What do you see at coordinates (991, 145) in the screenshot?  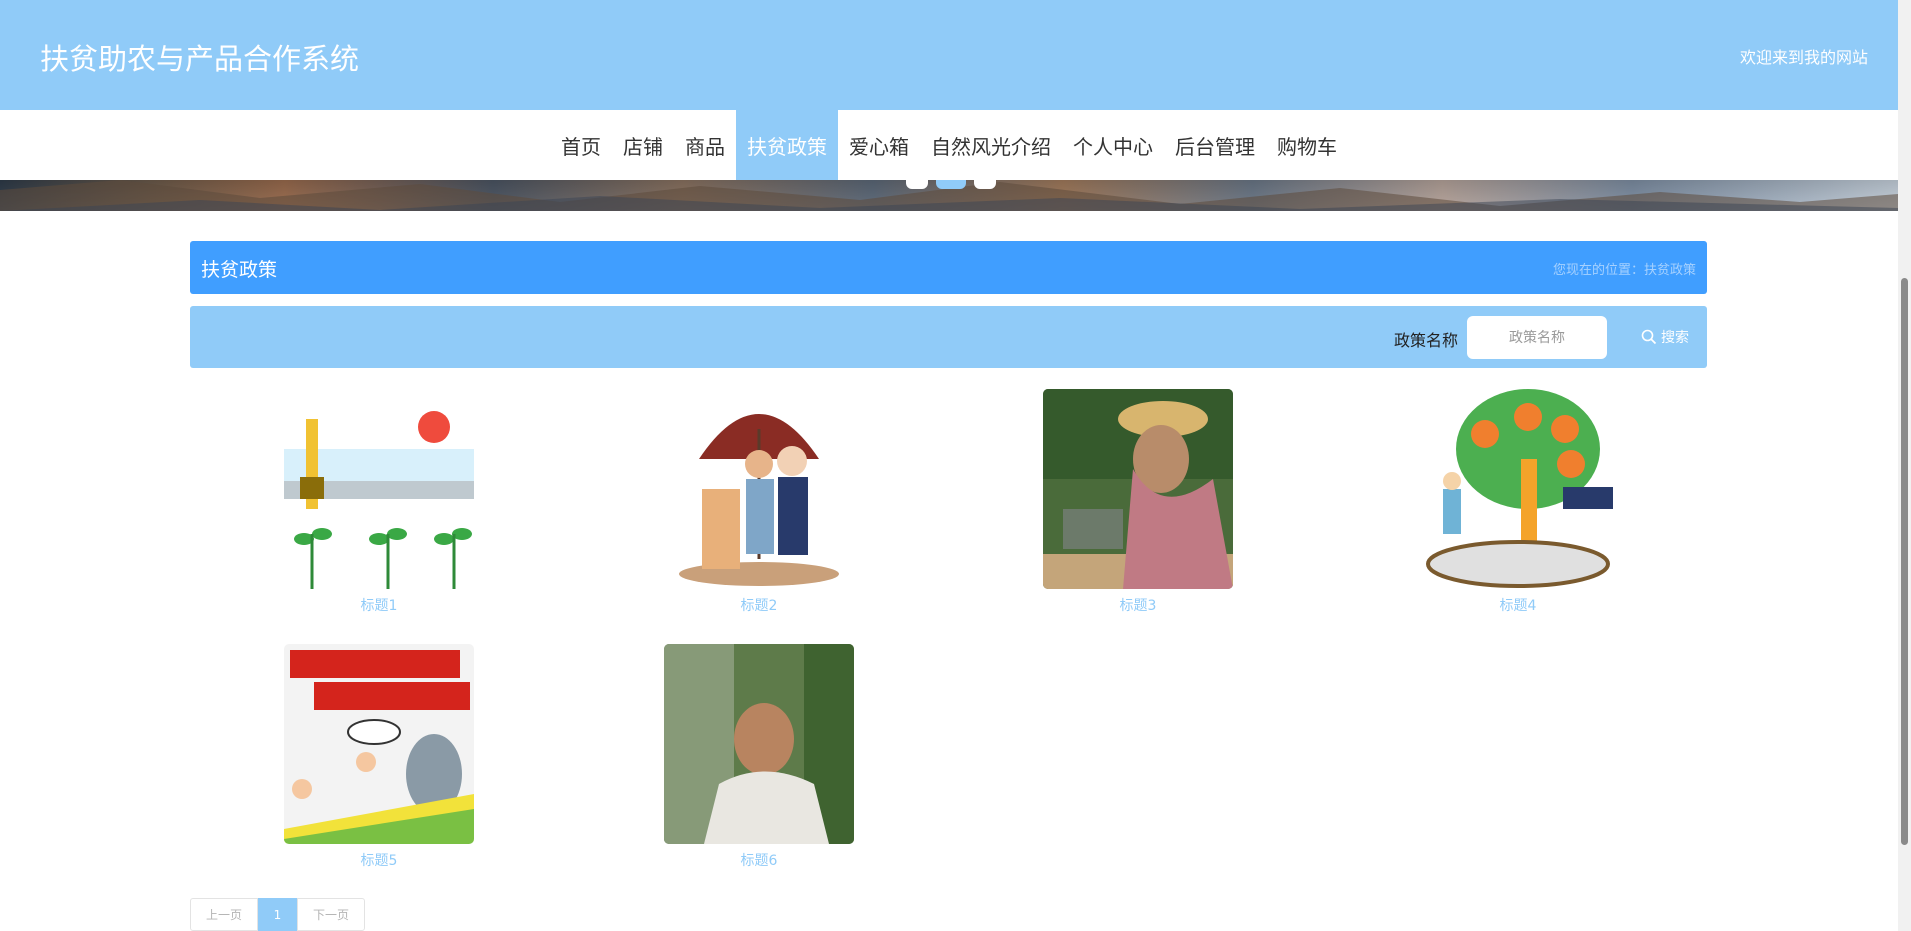 I see `nav-item-scenery: 自然风光介绍` at bounding box center [991, 145].